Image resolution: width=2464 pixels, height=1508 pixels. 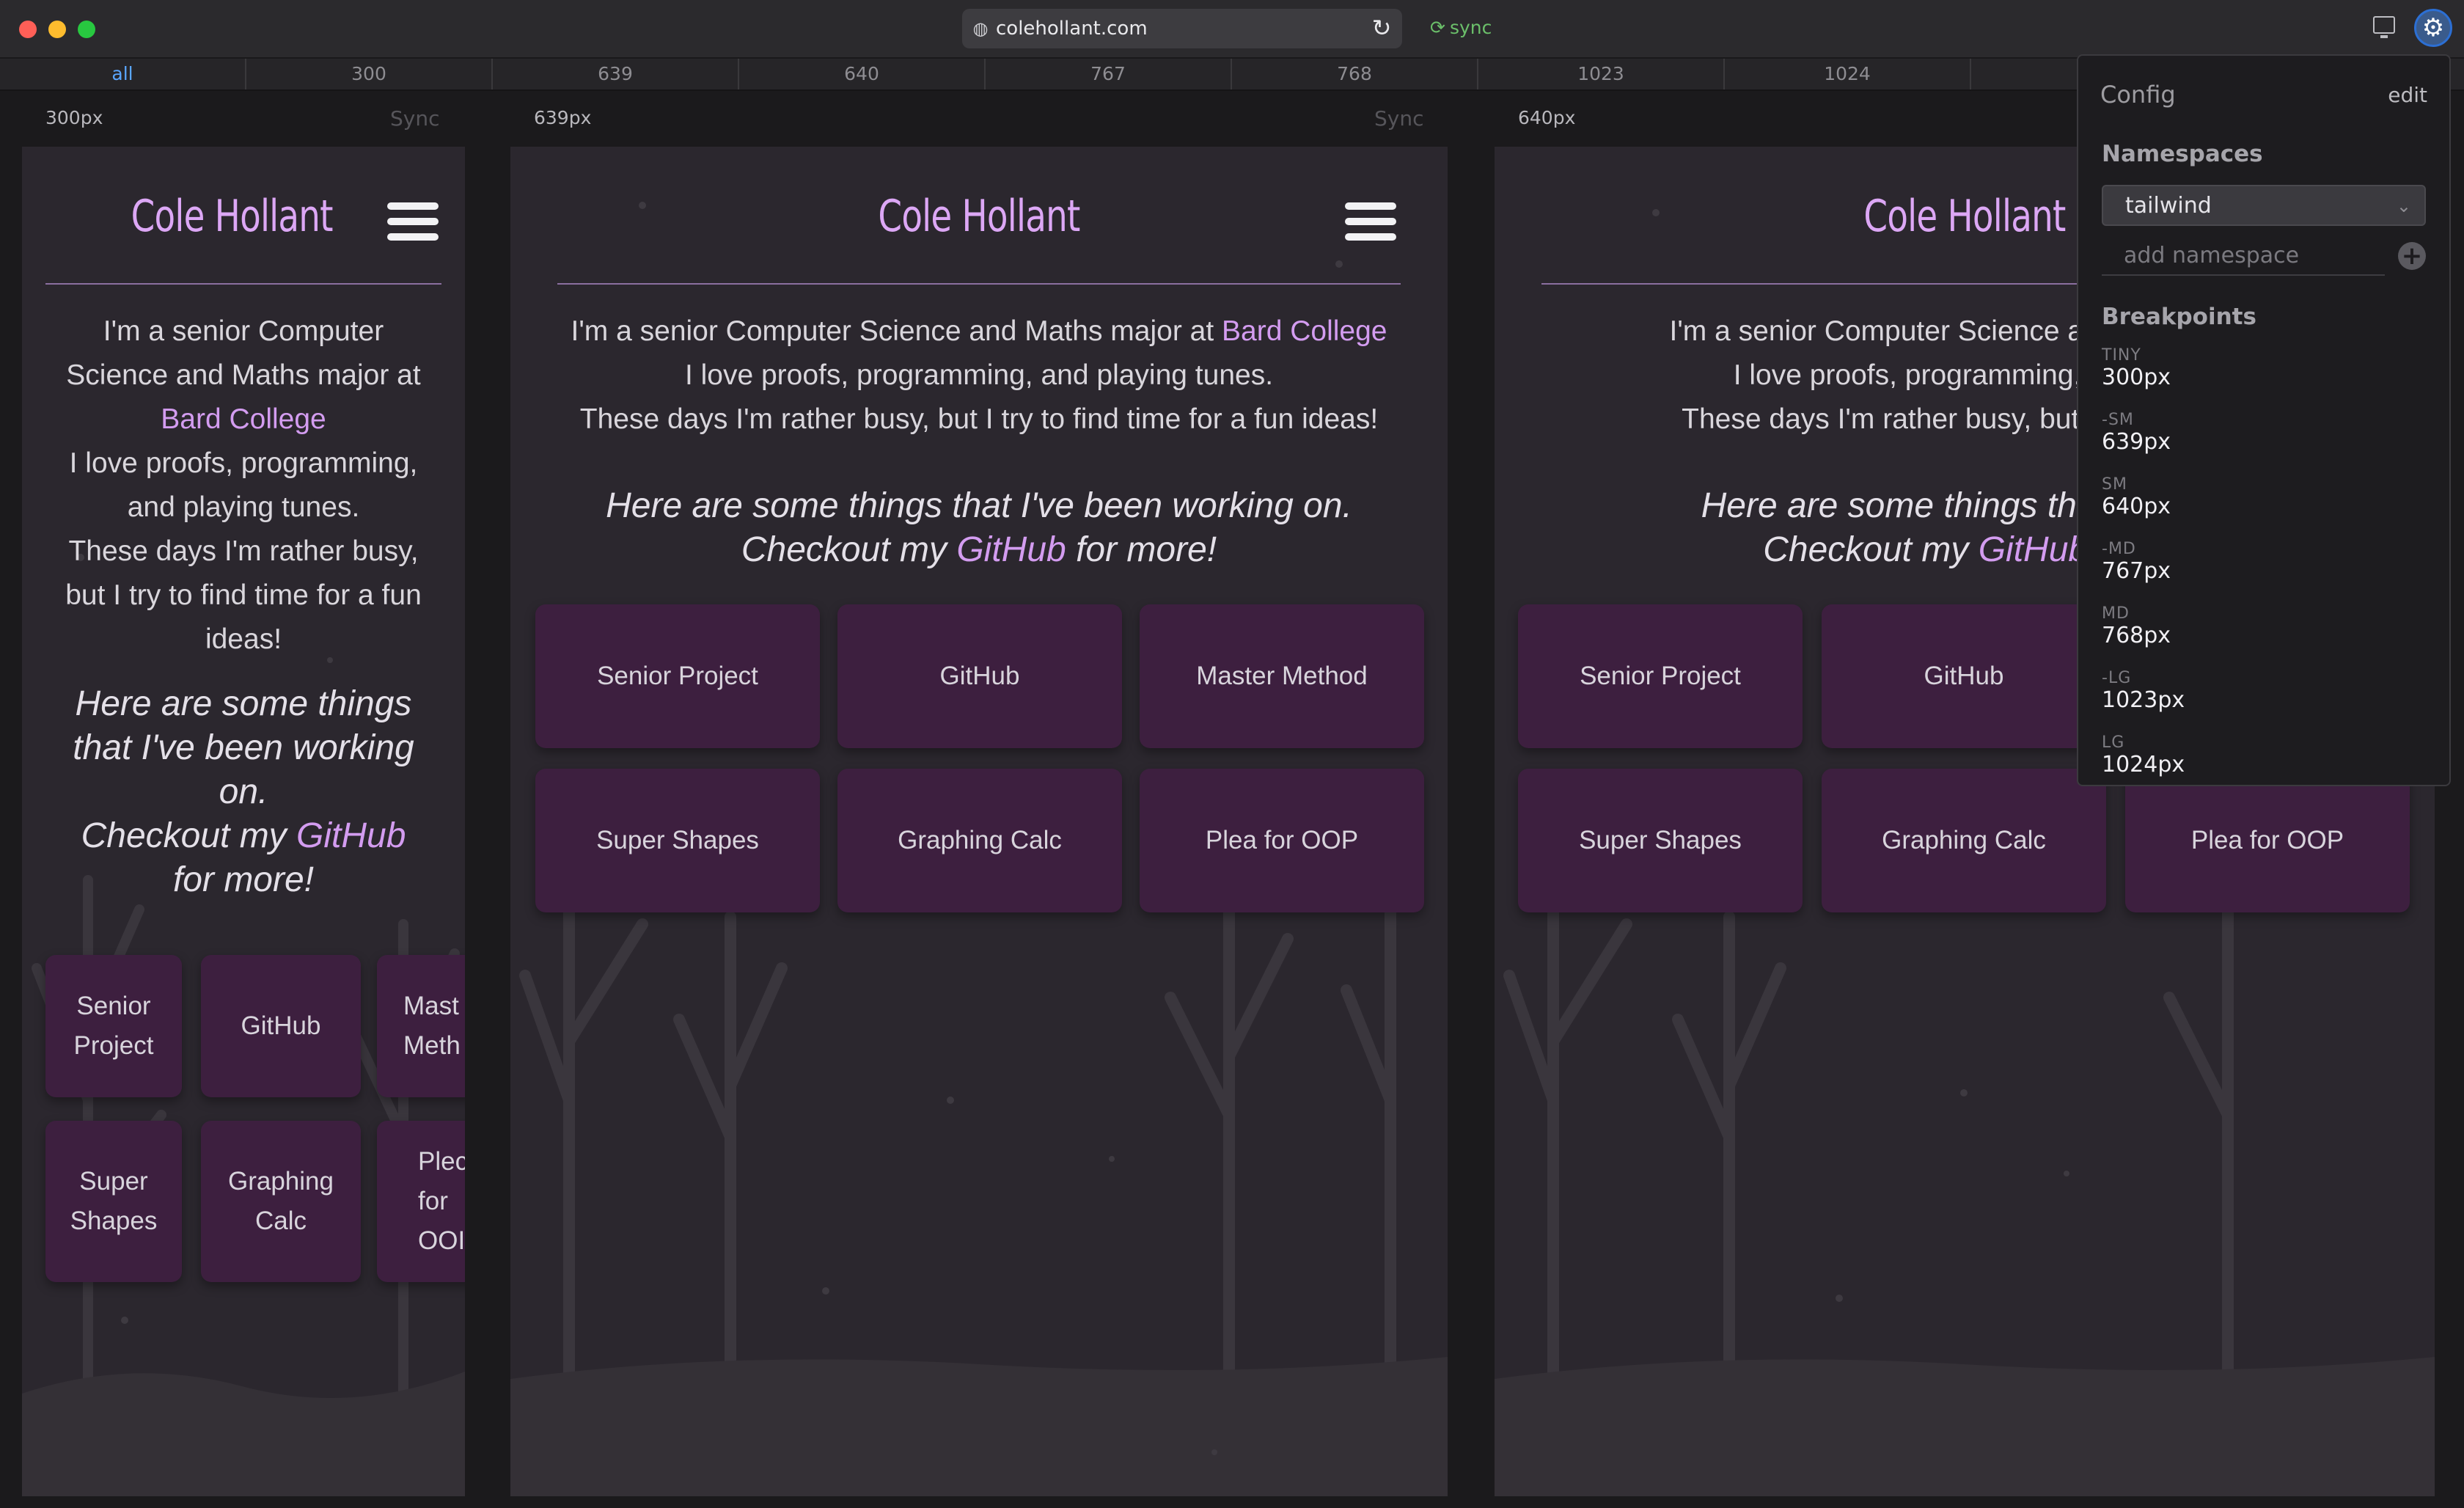 What do you see at coordinates (2117, 678) in the screenshot?
I see `breakpoint-name-neg-lg: -LG` at bounding box center [2117, 678].